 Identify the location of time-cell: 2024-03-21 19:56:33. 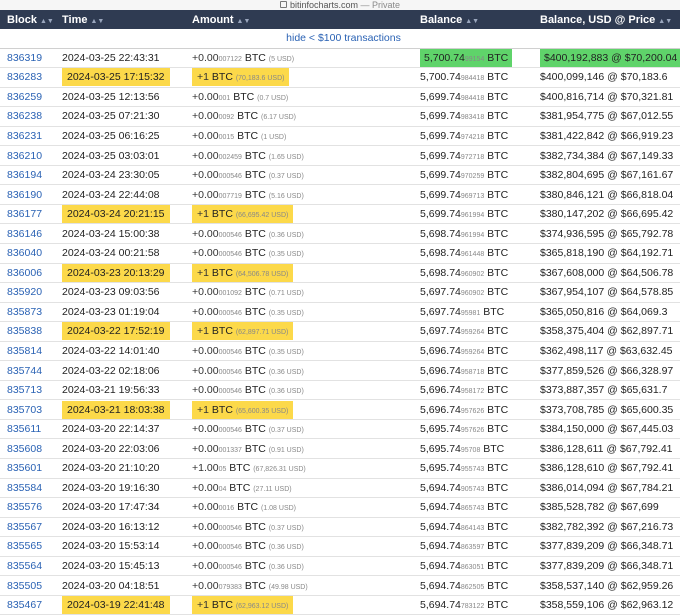
(120, 390).